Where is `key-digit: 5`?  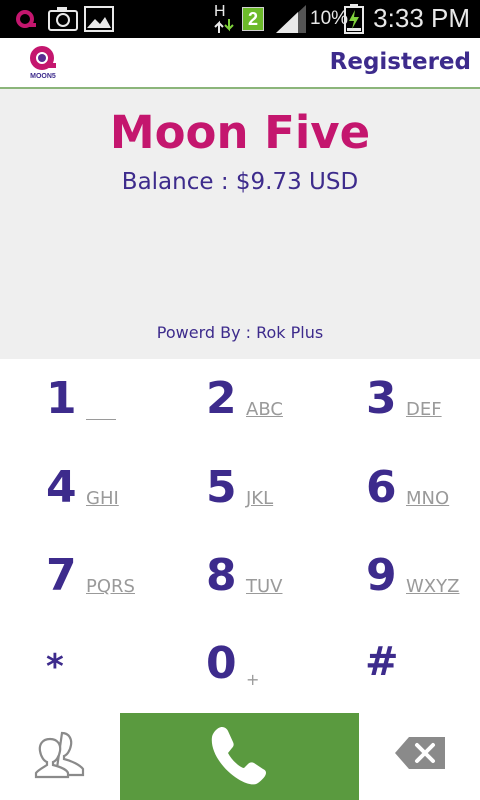
key-digit: 5 is located at coordinates (221, 487).